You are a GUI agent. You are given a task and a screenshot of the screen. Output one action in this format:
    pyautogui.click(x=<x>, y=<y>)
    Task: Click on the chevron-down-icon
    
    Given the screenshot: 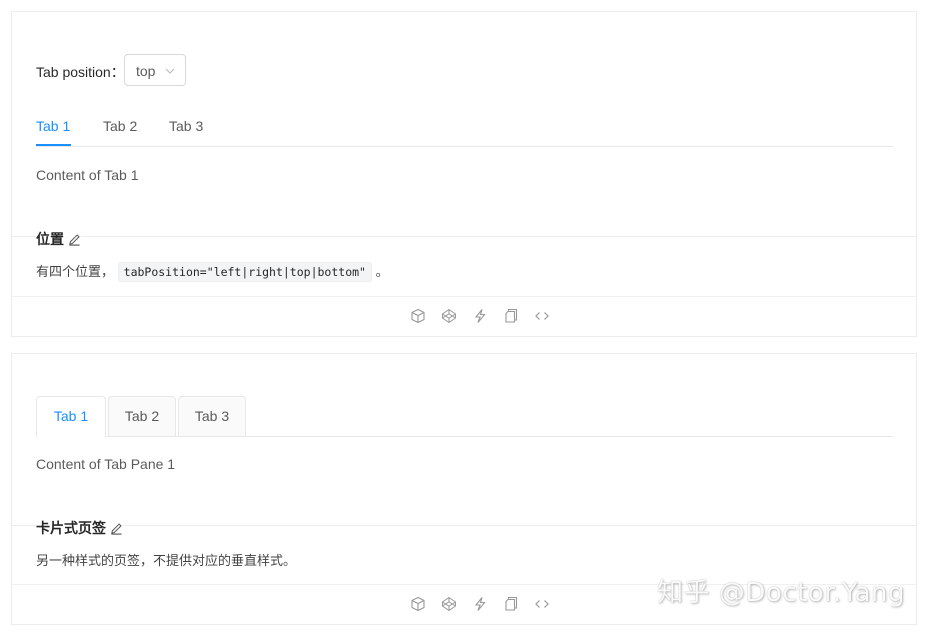 What is the action you would take?
    pyautogui.click(x=170, y=71)
    